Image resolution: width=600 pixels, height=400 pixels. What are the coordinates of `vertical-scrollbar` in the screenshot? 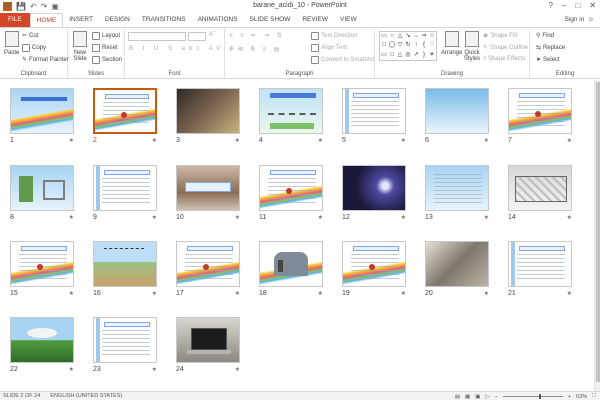 It's located at (597, 235).